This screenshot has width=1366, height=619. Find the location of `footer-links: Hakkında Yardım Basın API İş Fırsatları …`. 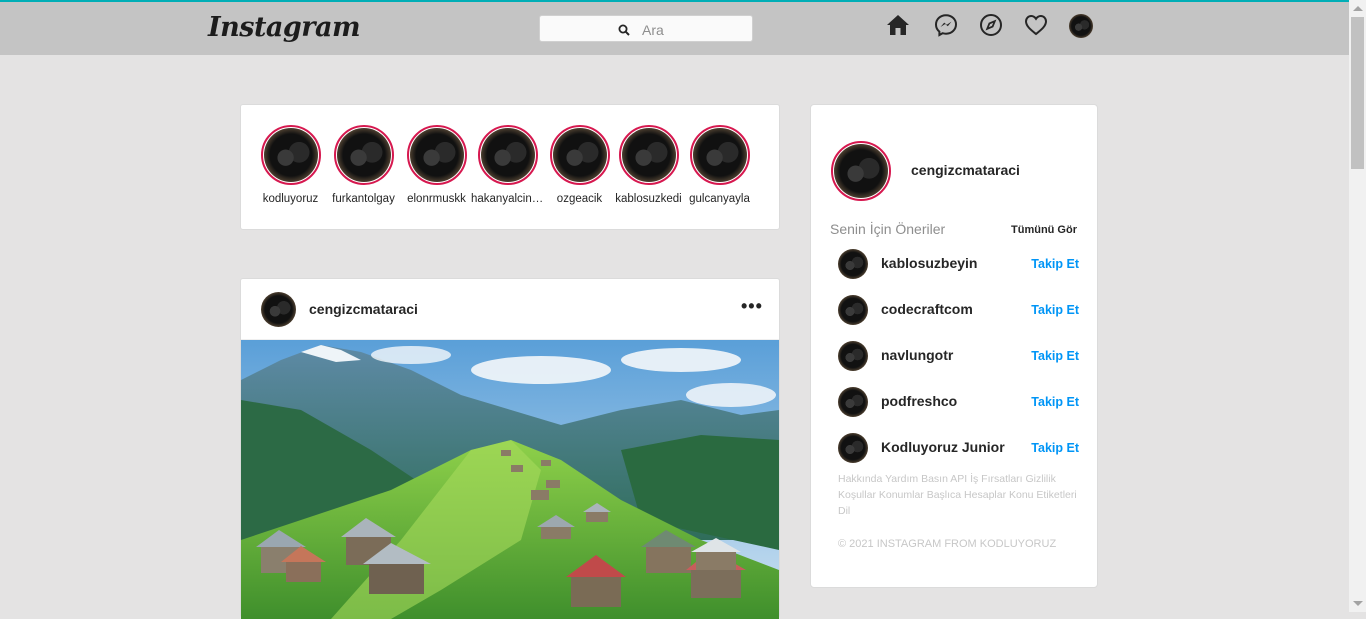

footer-links: Hakkında Yardım Basın API İş Fırsatları … is located at coordinates (958, 495).